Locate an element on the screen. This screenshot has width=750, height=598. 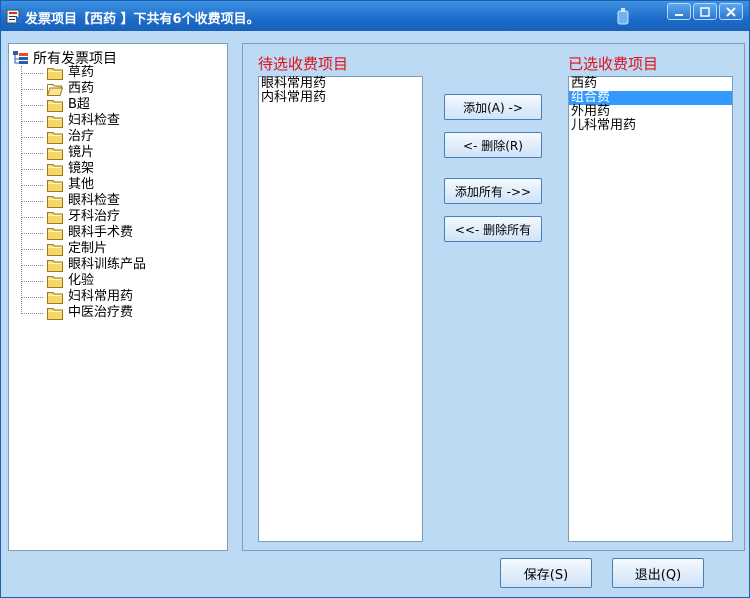
tree-item: 眼科训练产品 is located at coordinates (83, 265).